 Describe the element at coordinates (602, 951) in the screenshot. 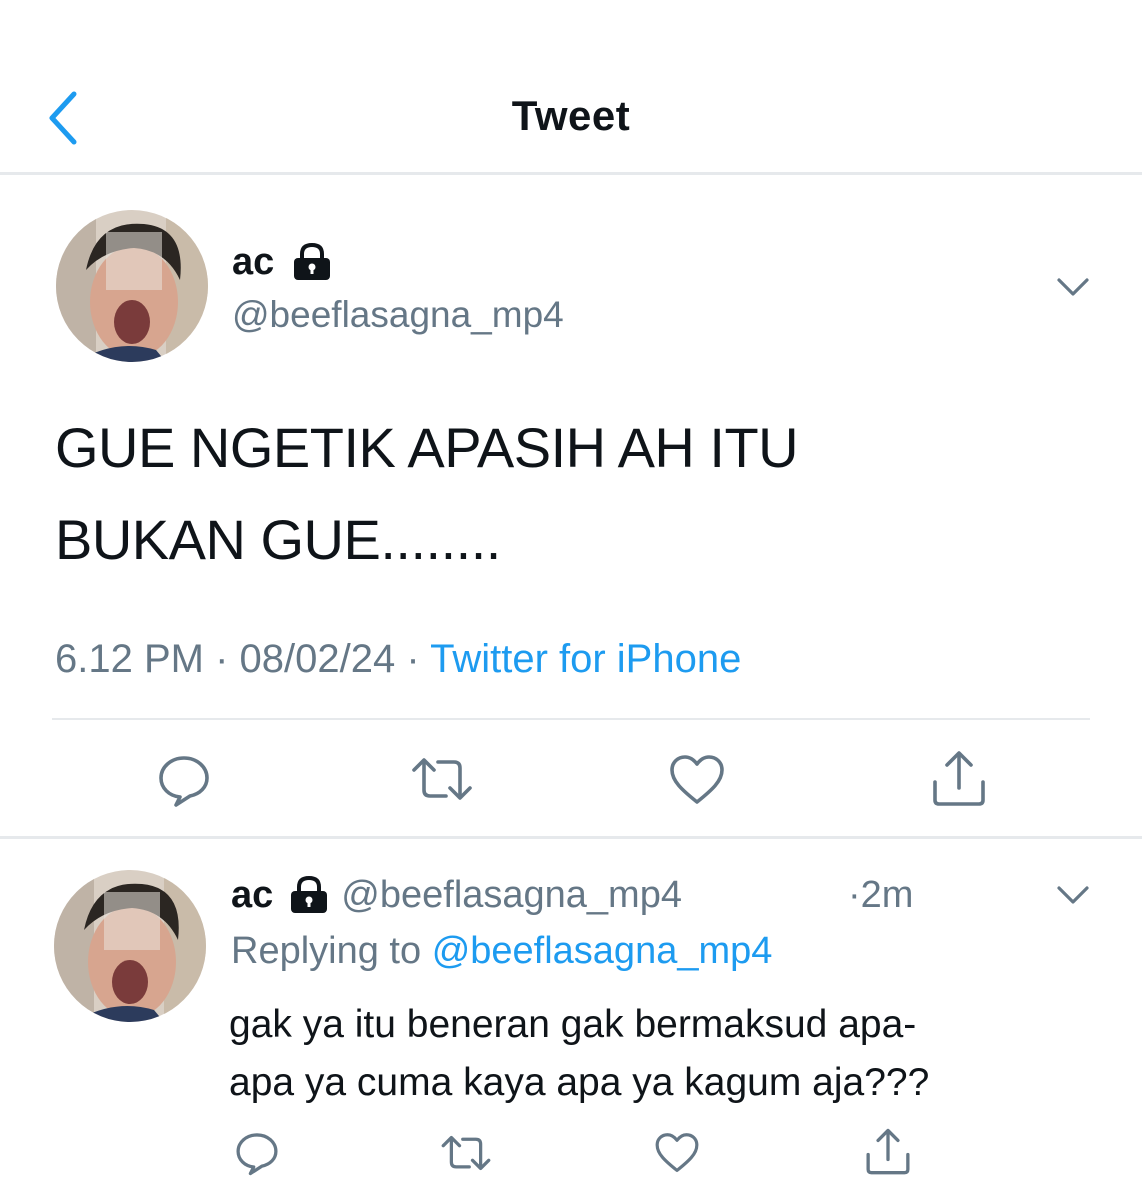

I see `replying-to-mention: @beeflasagna_mp4` at that location.